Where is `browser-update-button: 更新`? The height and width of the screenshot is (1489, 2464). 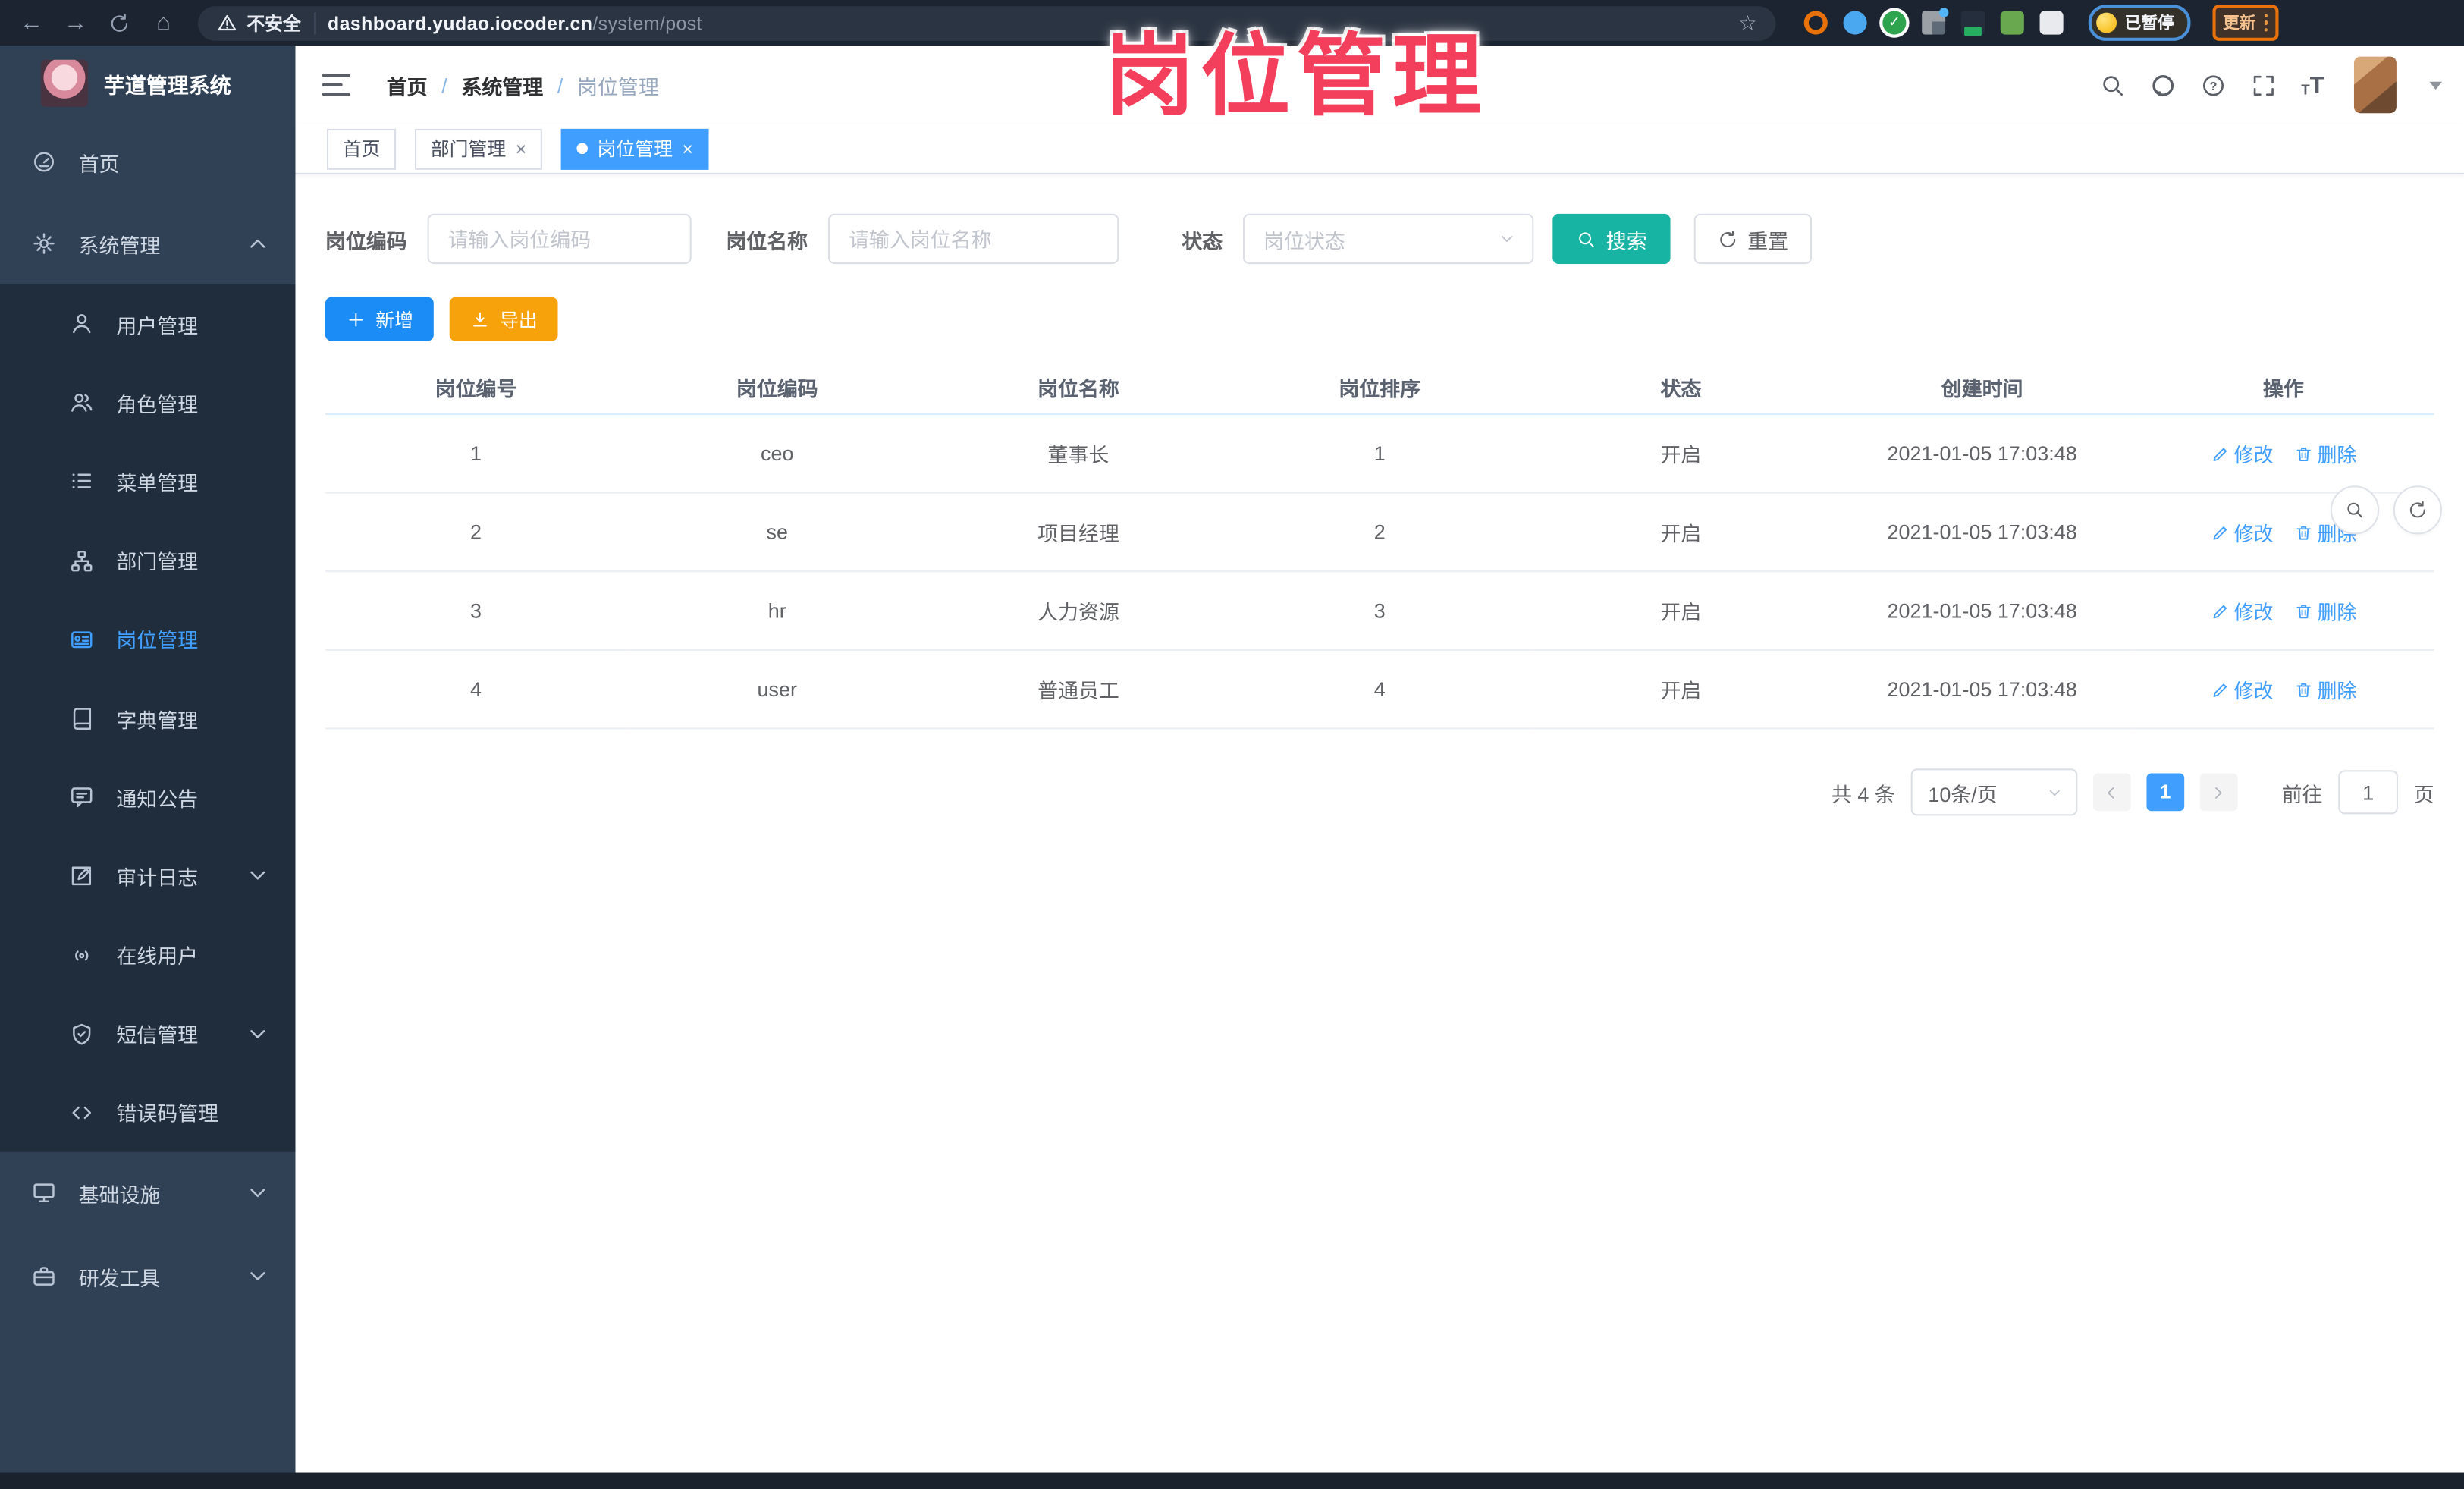
browser-update-button: 更新 is located at coordinates (2245, 23).